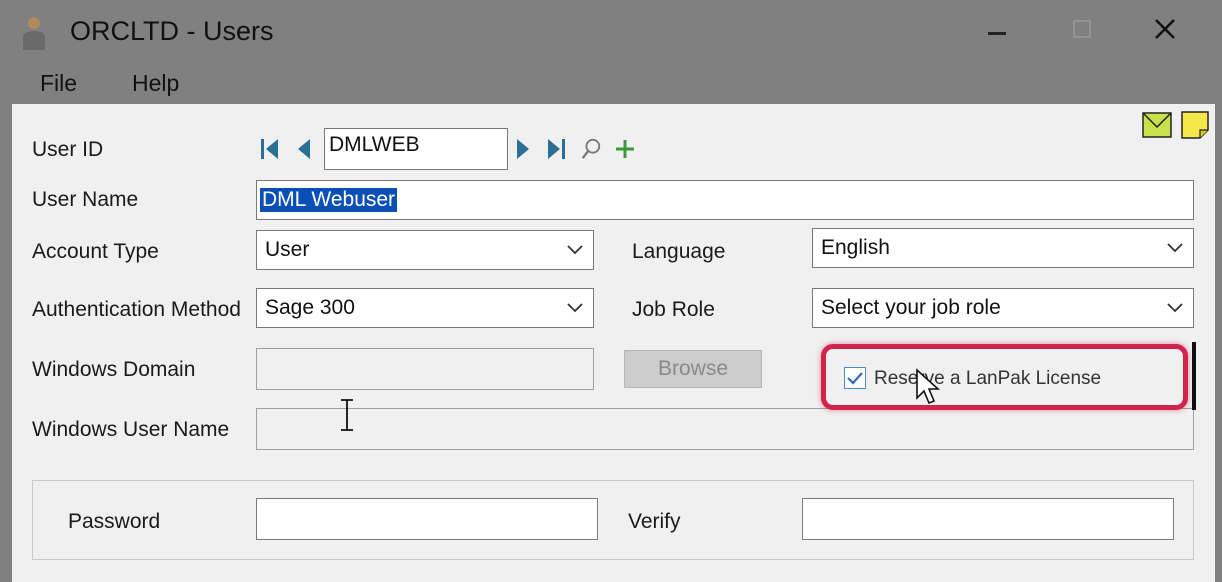  I want to click on browse-button: Browse, so click(693, 369).